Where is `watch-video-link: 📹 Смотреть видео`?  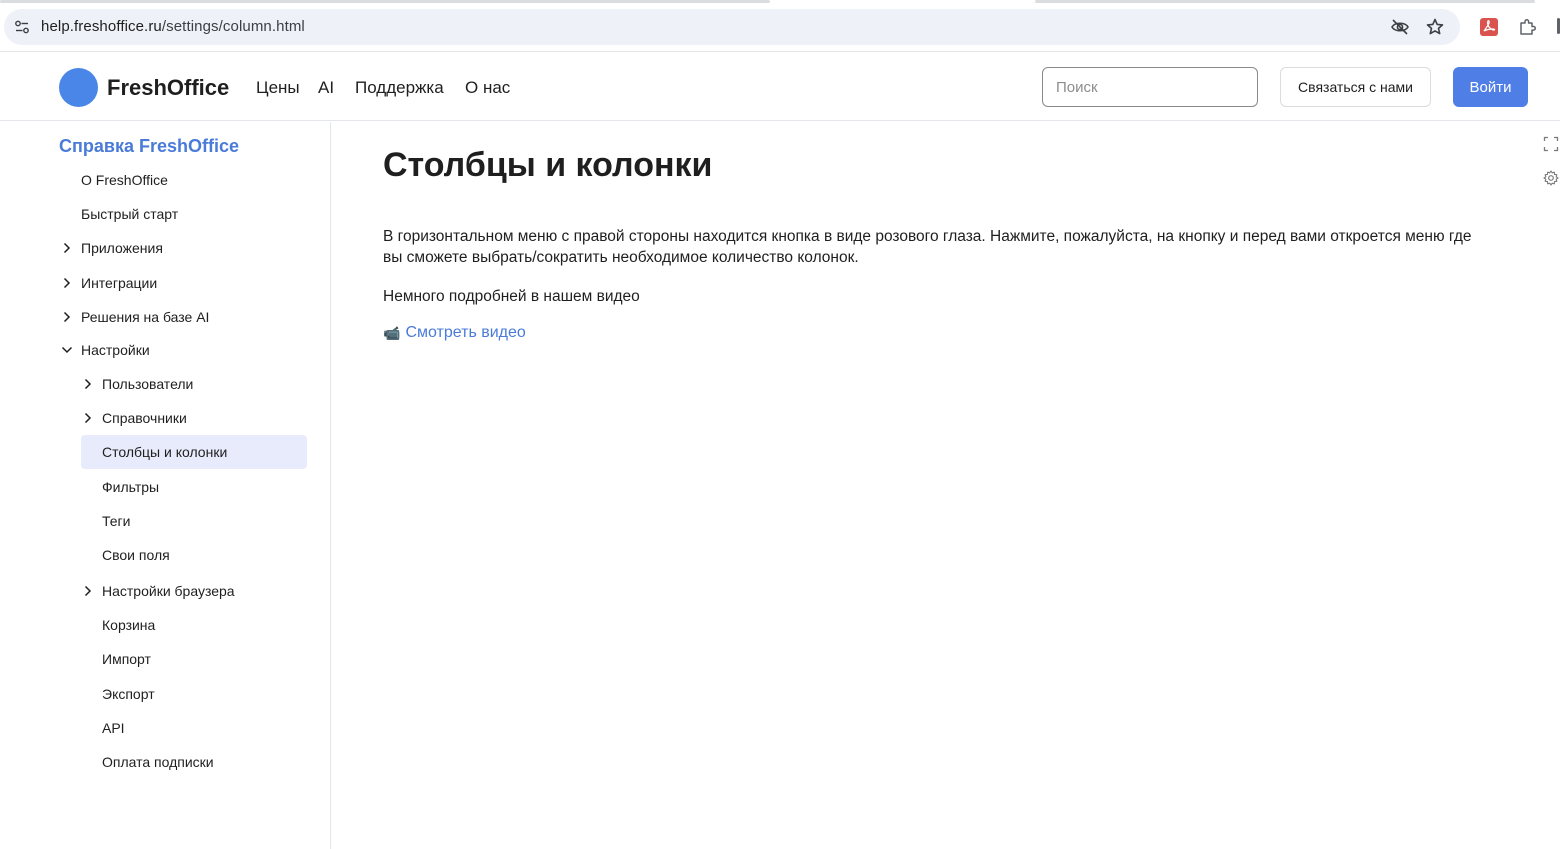
watch-video-link: 📹 Смотреть видео is located at coordinates (454, 333).